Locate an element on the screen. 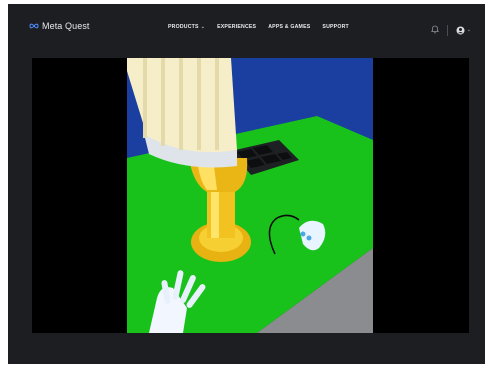 The height and width of the screenshot is (368, 493). nav-item-apps-games: APPS & GAMES is located at coordinates (289, 27).